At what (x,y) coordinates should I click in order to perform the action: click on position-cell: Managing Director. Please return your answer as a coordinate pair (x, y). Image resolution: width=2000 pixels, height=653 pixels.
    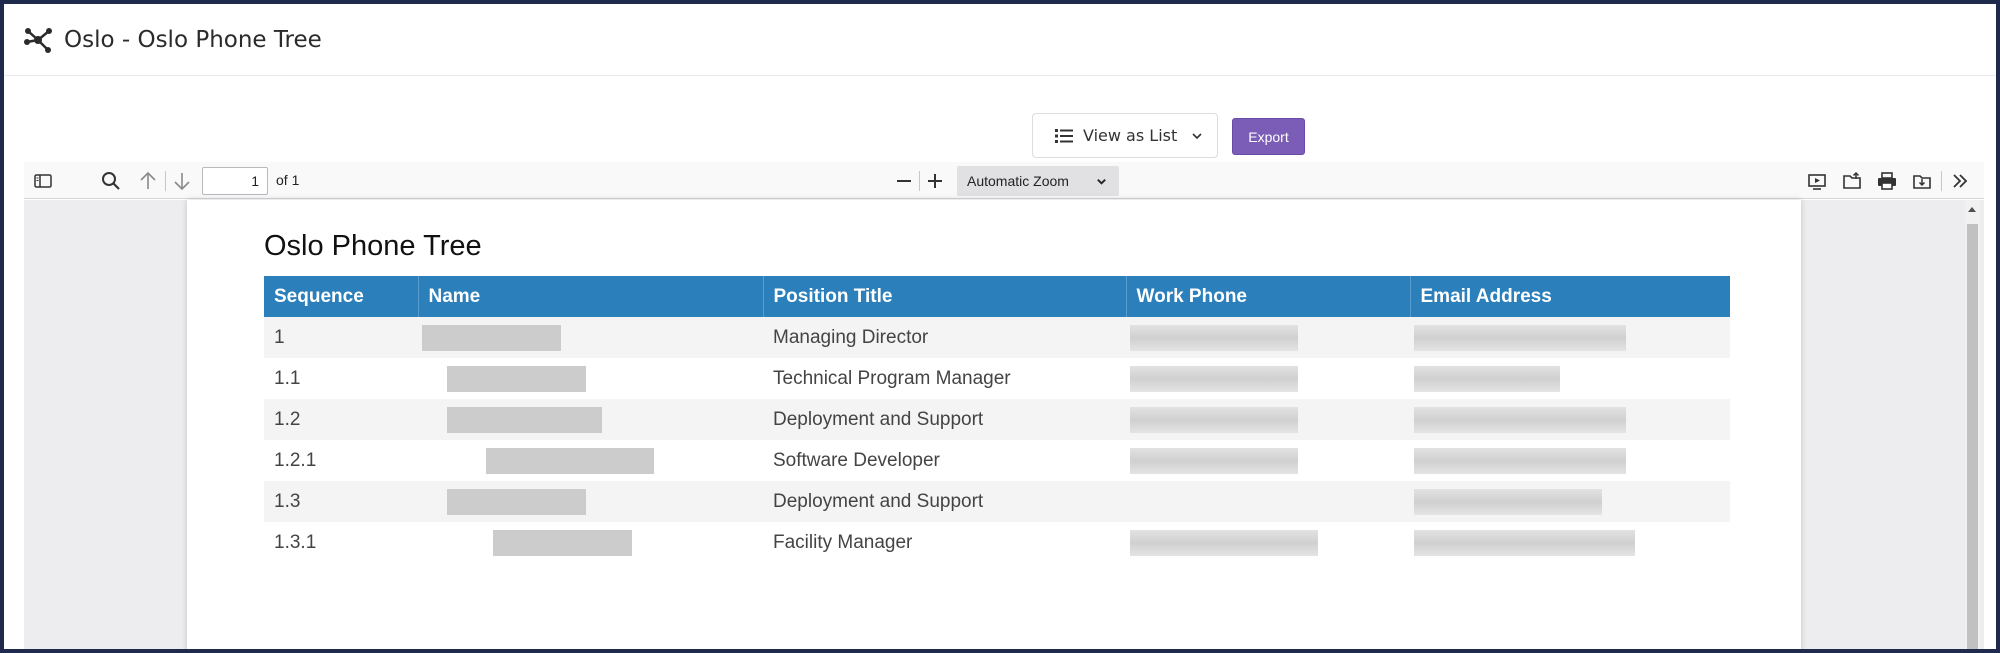
    Looking at the image, I should click on (944, 337).